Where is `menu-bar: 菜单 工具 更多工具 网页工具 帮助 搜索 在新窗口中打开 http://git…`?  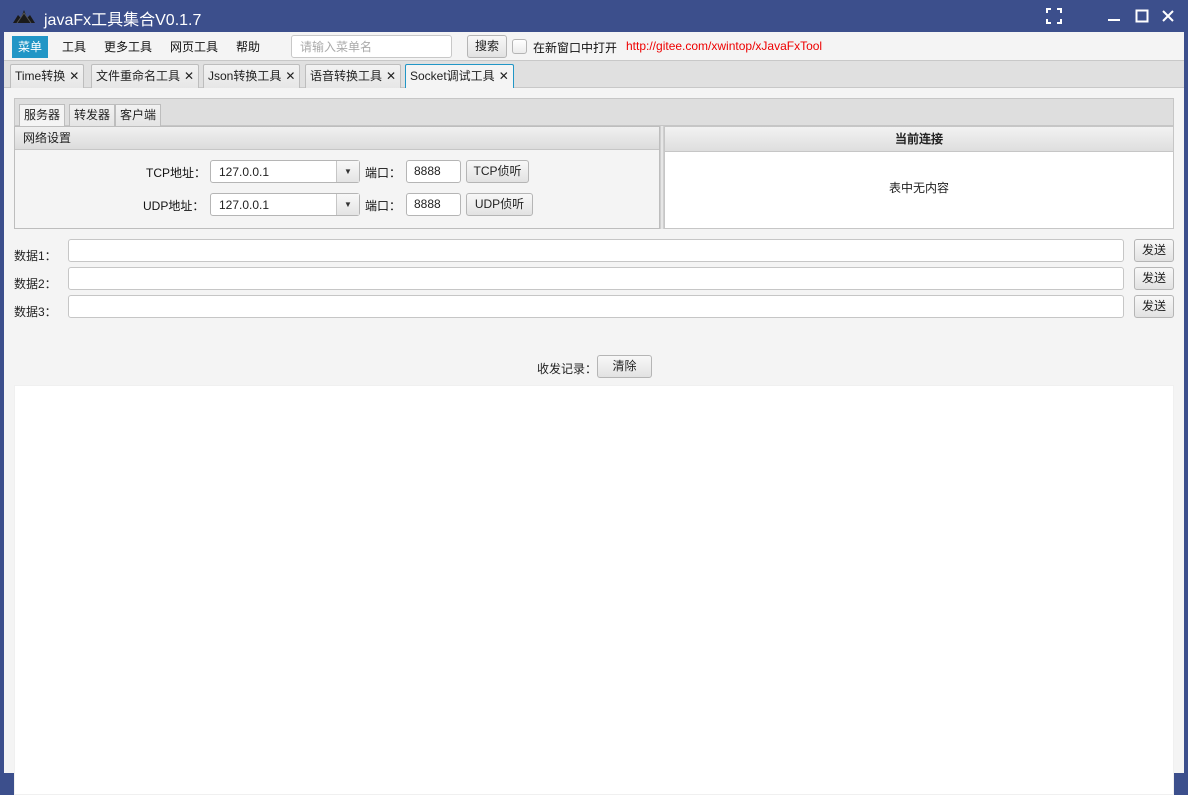 menu-bar: 菜单 工具 更多工具 网页工具 帮助 搜索 在新窗口中打开 http://git… is located at coordinates (594, 46).